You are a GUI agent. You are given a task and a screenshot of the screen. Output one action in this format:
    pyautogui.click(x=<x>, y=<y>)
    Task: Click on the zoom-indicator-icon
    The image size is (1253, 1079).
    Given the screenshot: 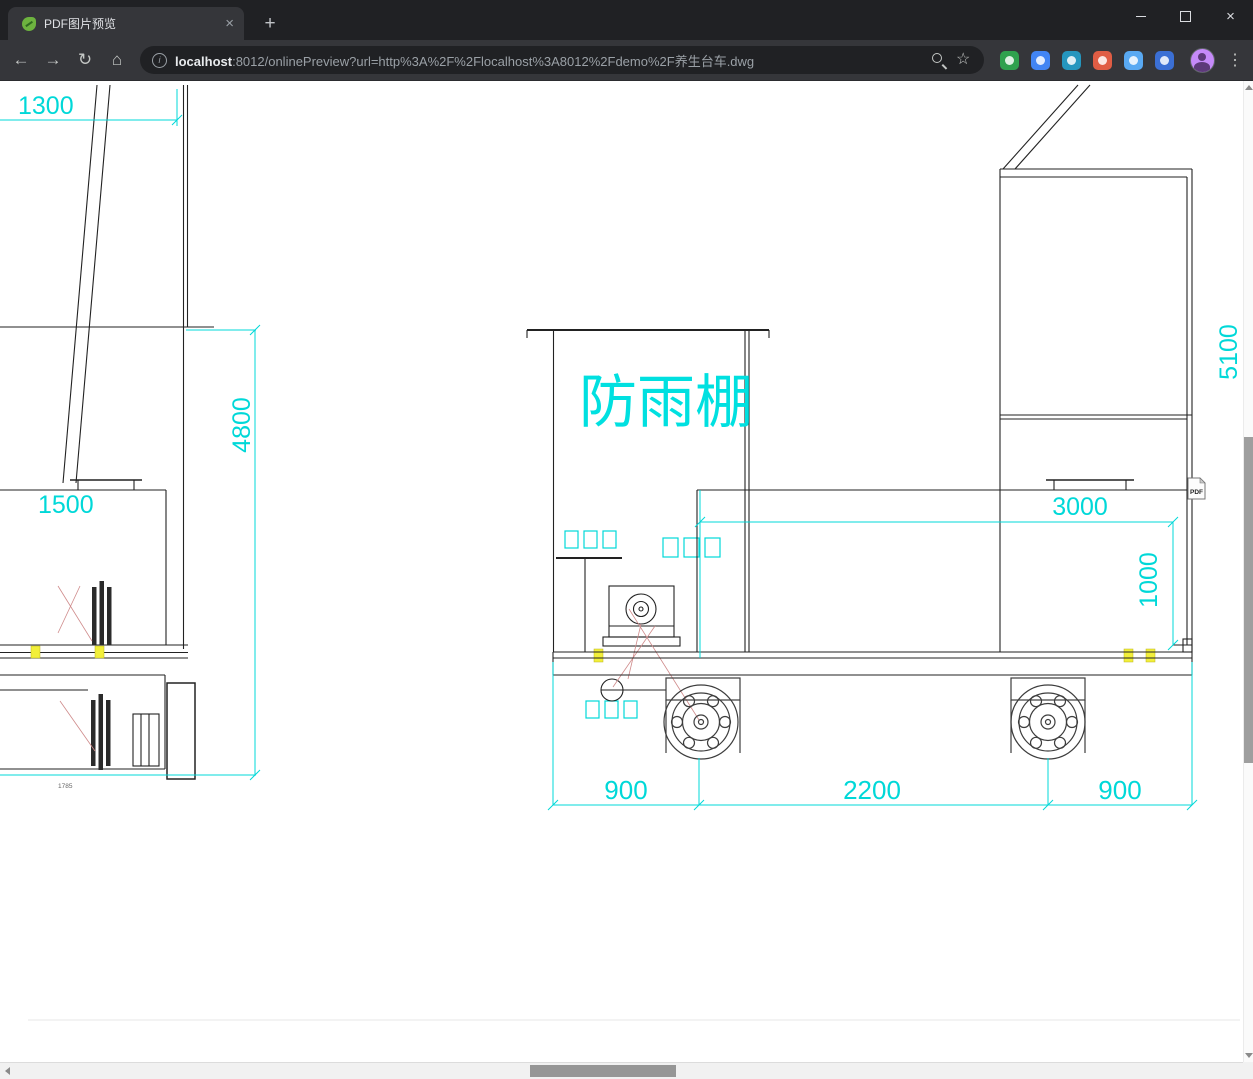 What is the action you would take?
    pyautogui.click(x=939, y=60)
    